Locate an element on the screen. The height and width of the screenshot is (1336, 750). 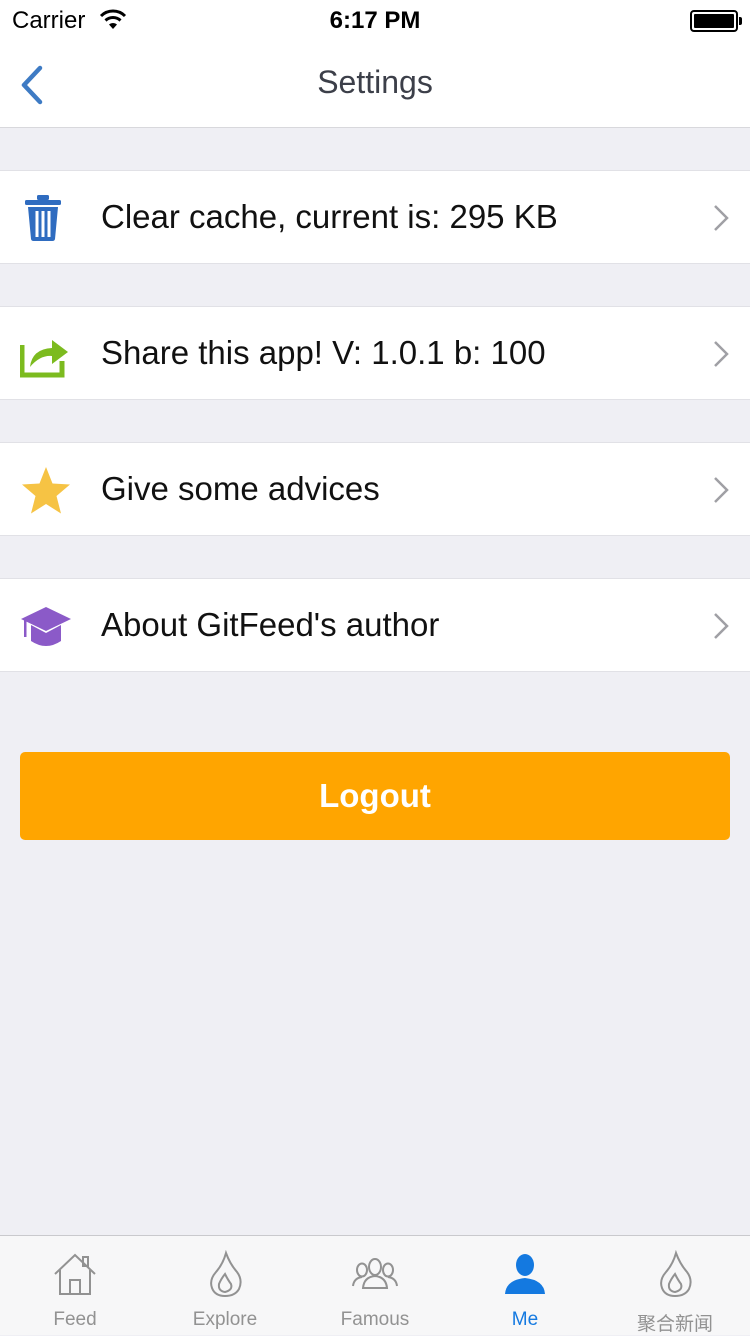
graduation-cap-icon is located at coordinates (46, 626).